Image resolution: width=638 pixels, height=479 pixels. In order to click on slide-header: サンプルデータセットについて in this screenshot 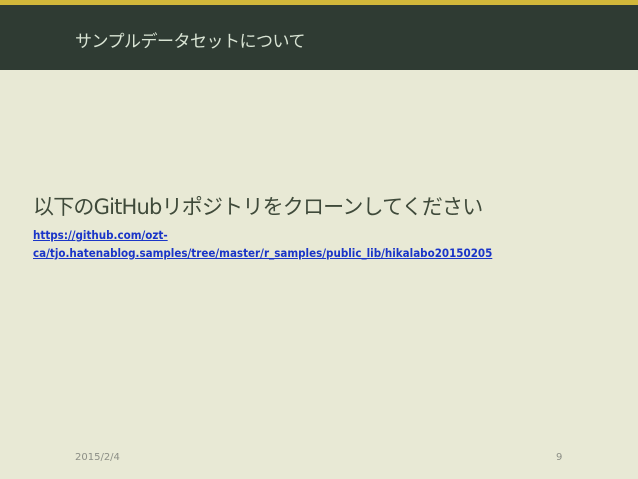, I will do `click(319, 35)`.